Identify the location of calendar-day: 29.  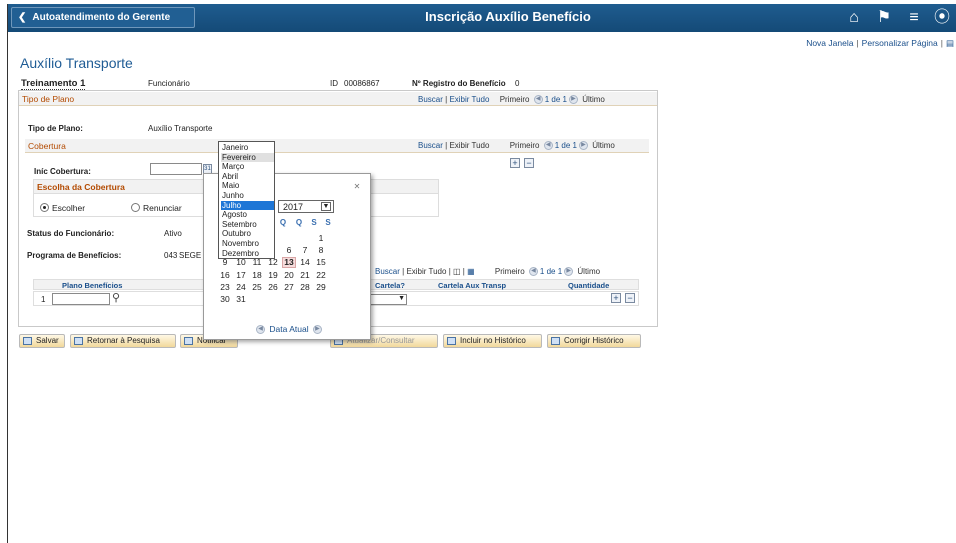
(321, 287).